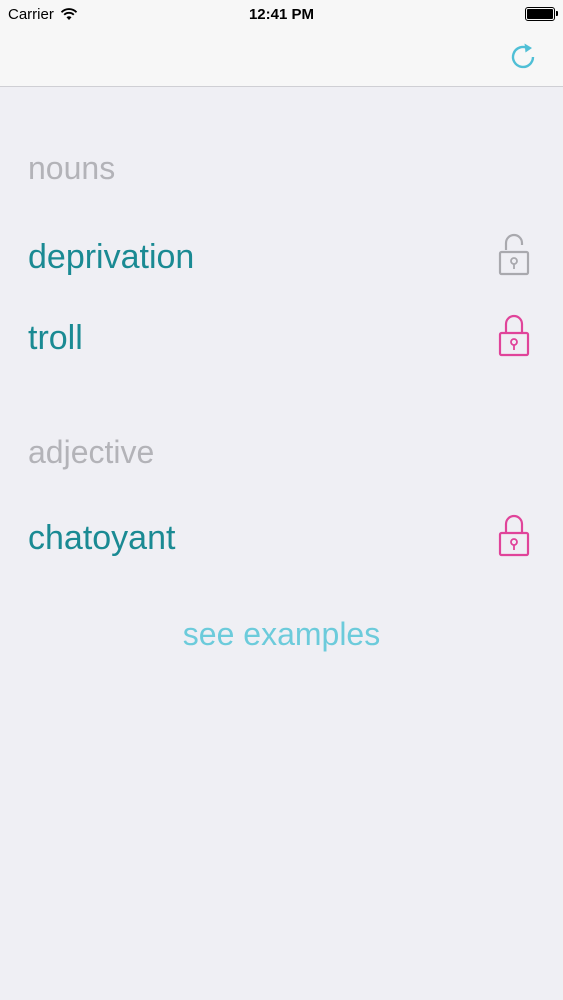  Describe the element at coordinates (281, 537) in the screenshot. I see `list-item: chatoyant` at that location.